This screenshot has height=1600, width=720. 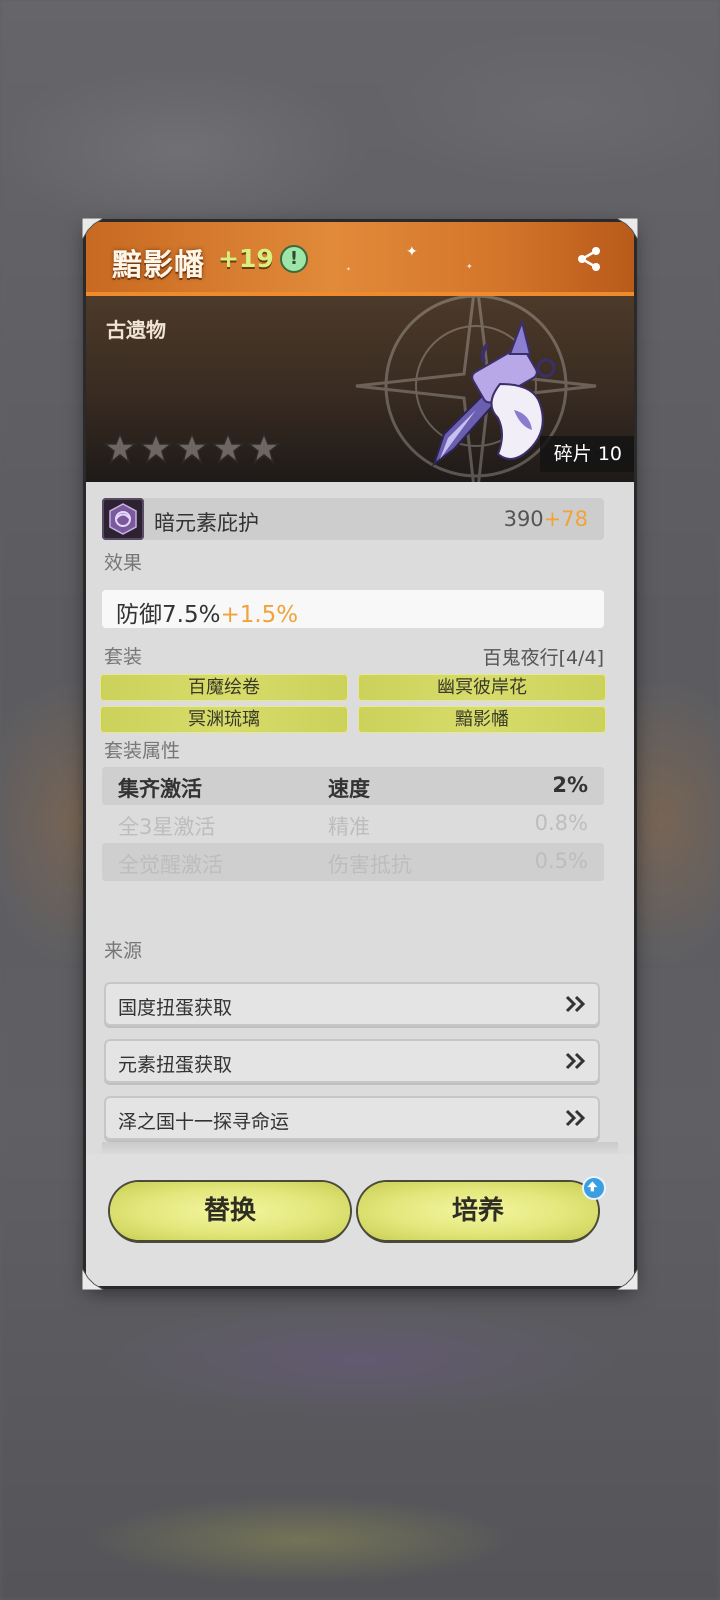 I want to click on source-item-label: 国度扭蛋获取, so click(x=175, y=1008).